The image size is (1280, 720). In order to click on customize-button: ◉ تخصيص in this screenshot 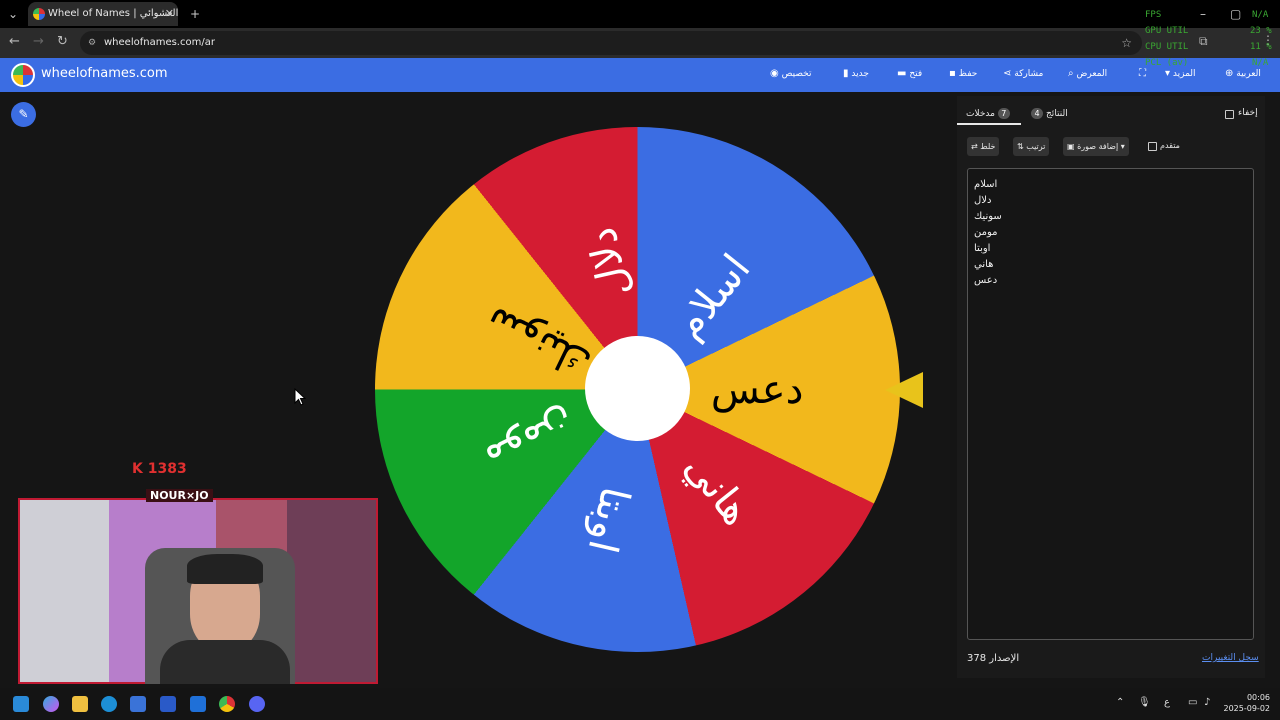, I will do `click(788, 73)`.